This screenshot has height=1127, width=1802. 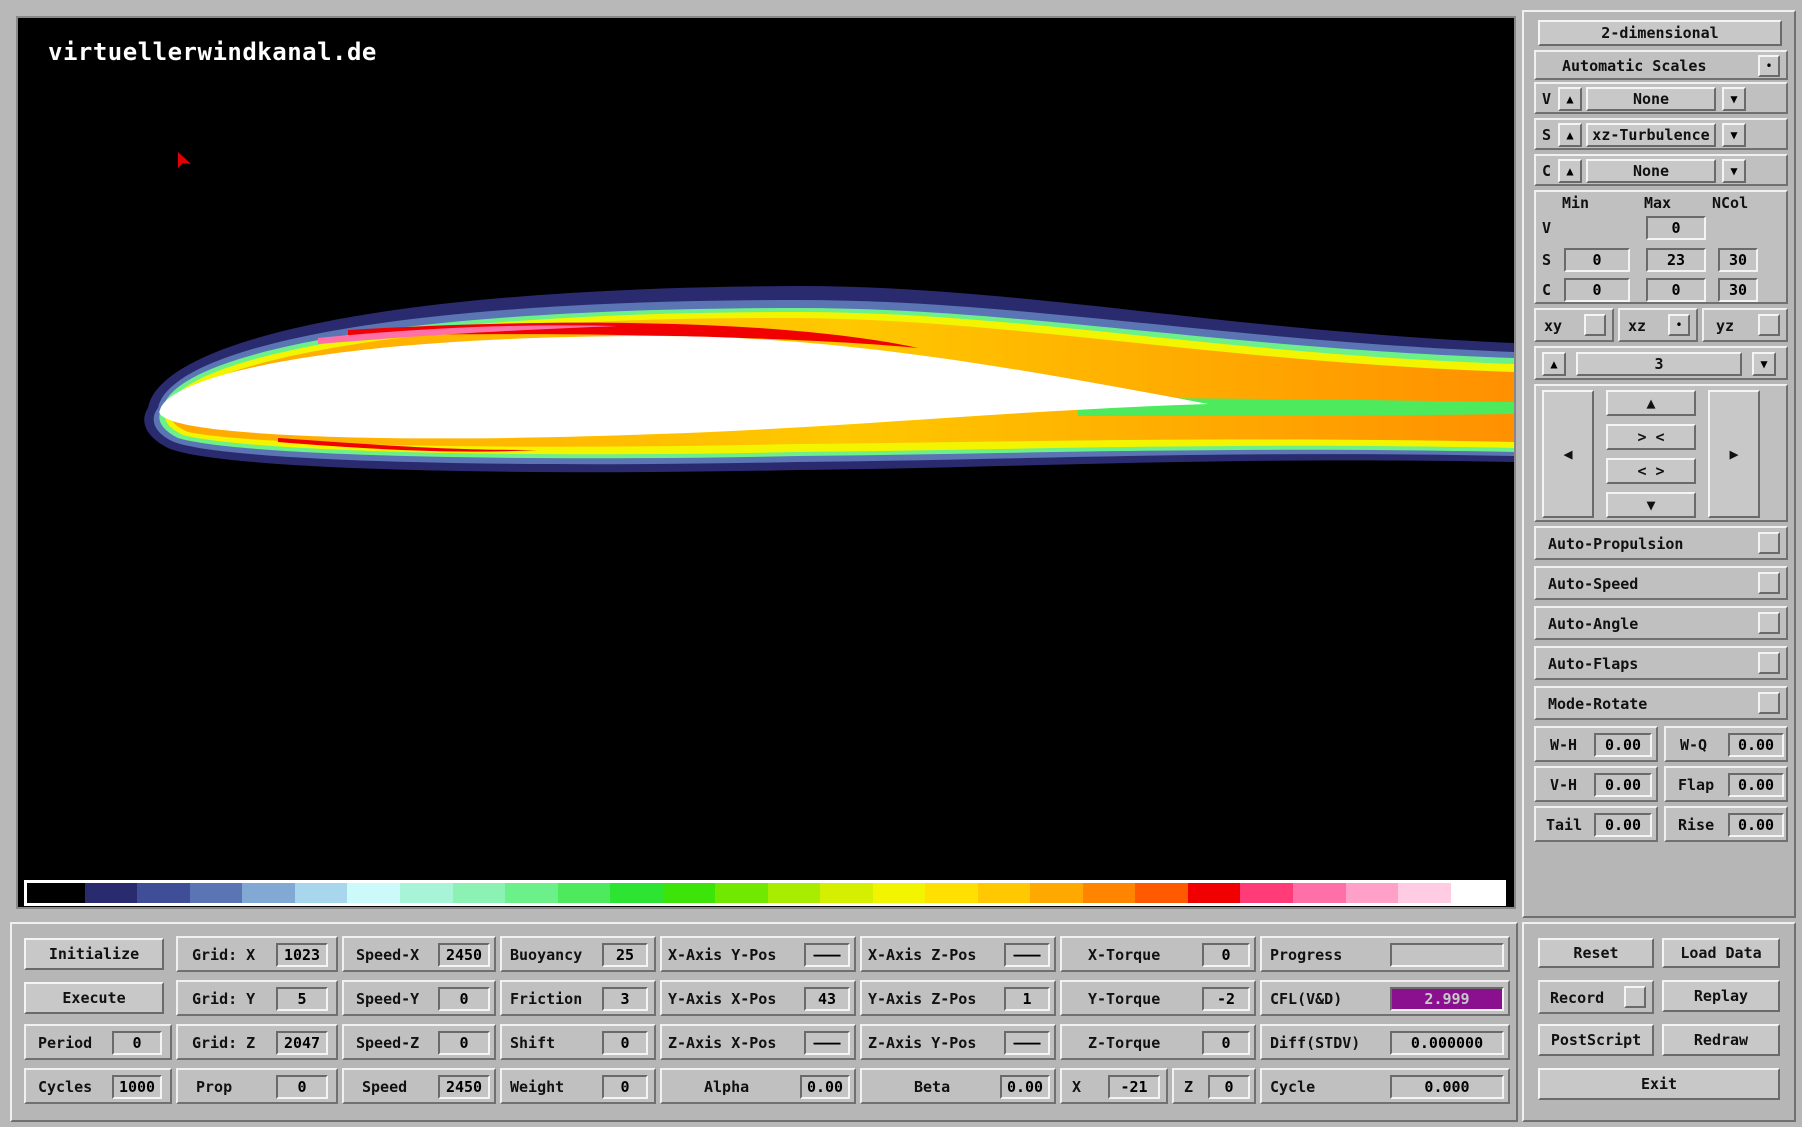 What do you see at coordinates (1596, 953) in the screenshot?
I see `reset-button: Reset` at bounding box center [1596, 953].